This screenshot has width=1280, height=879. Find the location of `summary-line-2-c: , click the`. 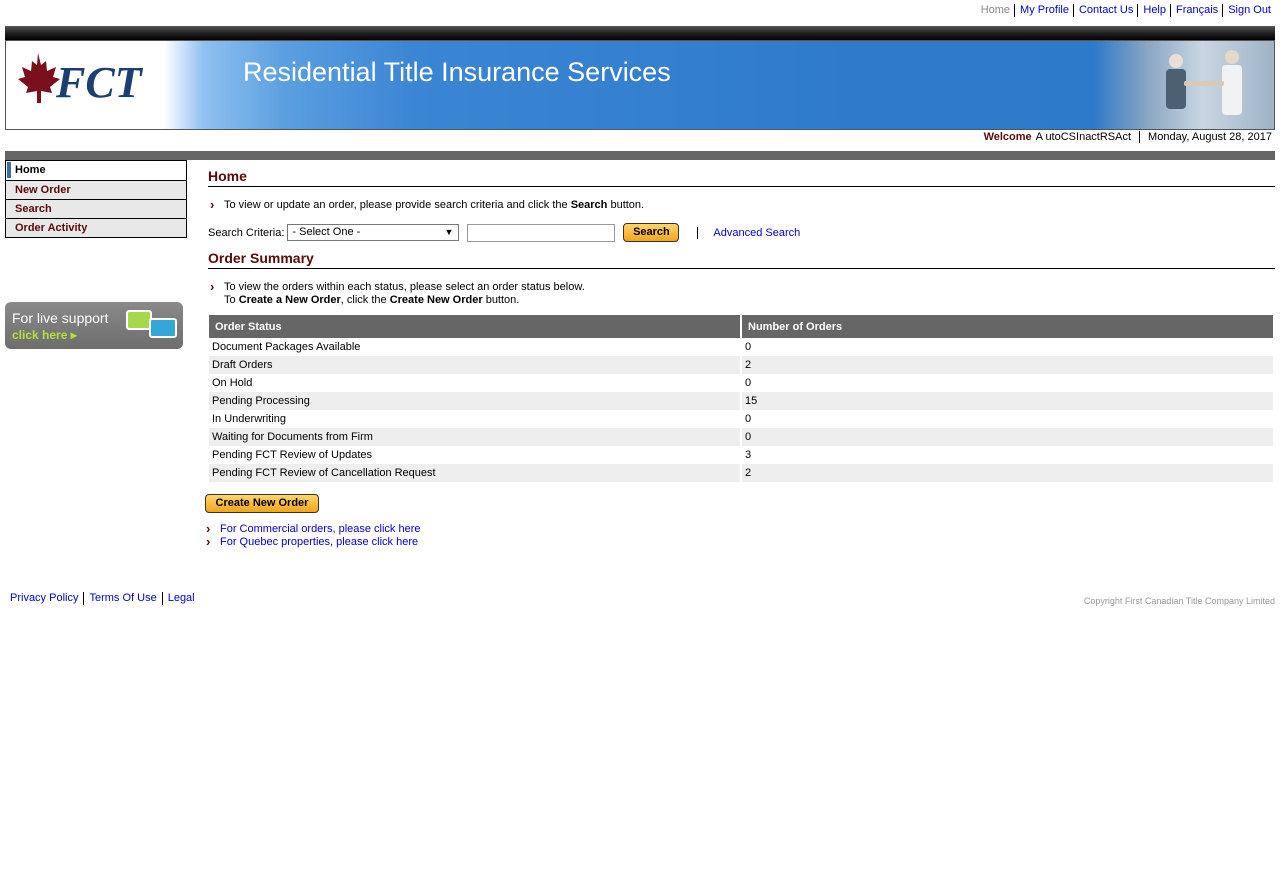

summary-line-2-c: , click the is located at coordinates (365, 300).